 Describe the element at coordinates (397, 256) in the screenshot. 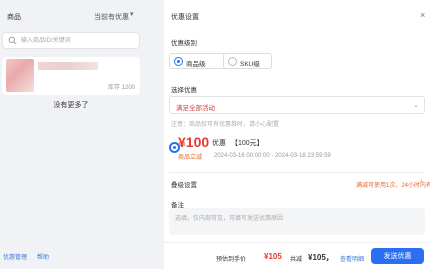

I see `send-promo-button: 发送优惠` at that location.